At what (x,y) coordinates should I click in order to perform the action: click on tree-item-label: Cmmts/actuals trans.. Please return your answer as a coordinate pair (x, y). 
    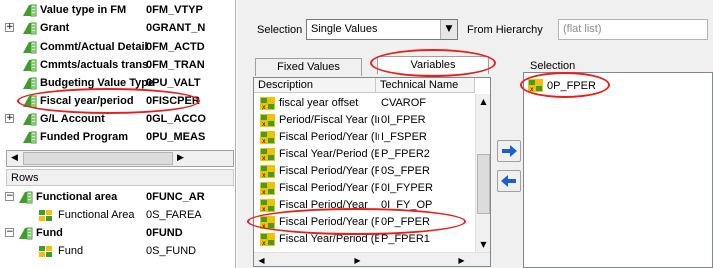
    Looking at the image, I should click on (96, 65).